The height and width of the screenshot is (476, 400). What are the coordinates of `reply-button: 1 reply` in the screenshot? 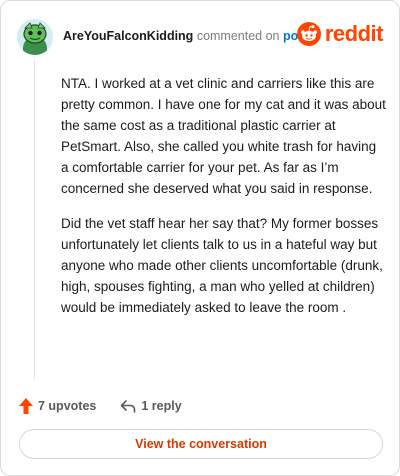 It's located at (151, 406).